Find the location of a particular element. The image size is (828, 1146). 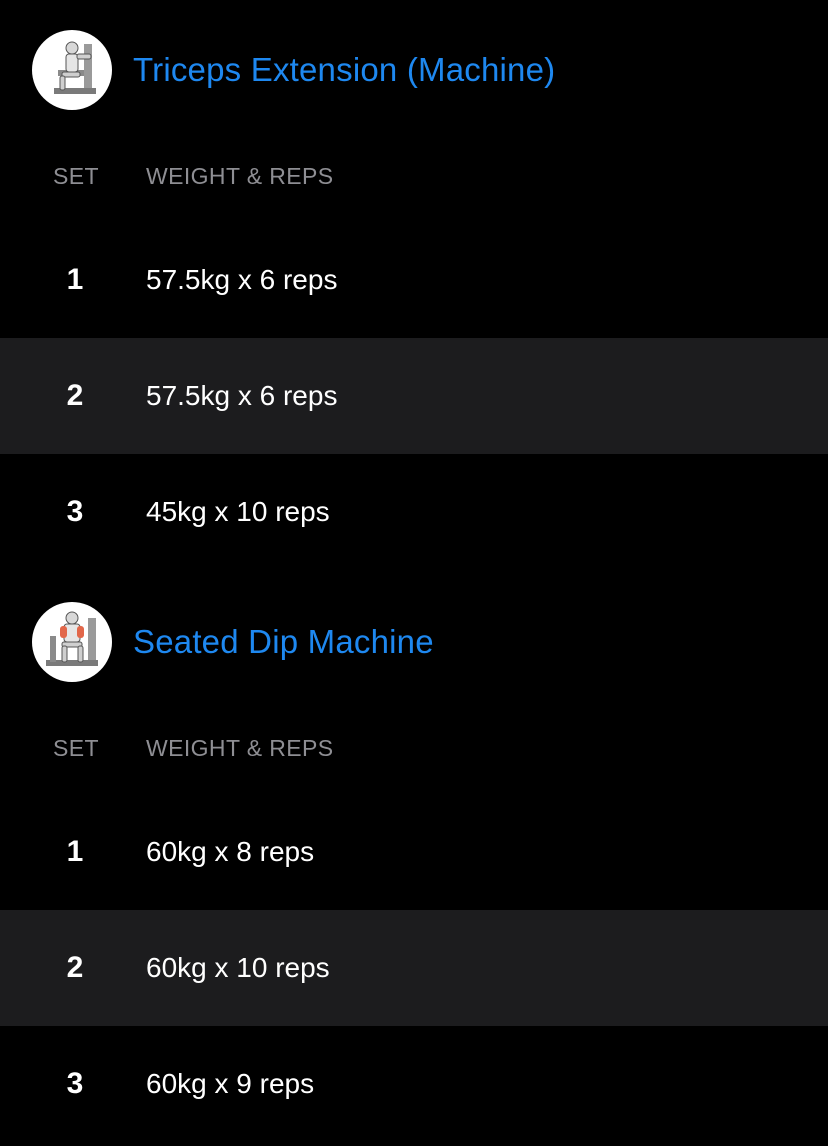

set-row: 3 60kg x 9 reps is located at coordinates (414, 1084).